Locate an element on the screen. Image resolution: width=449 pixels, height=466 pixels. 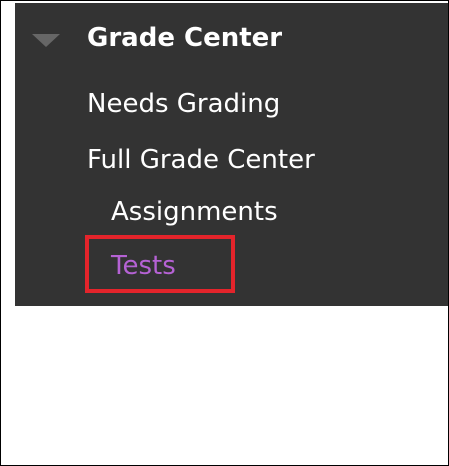
nav-item-needs-grading: Needs Grading is located at coordinates (183, 104).